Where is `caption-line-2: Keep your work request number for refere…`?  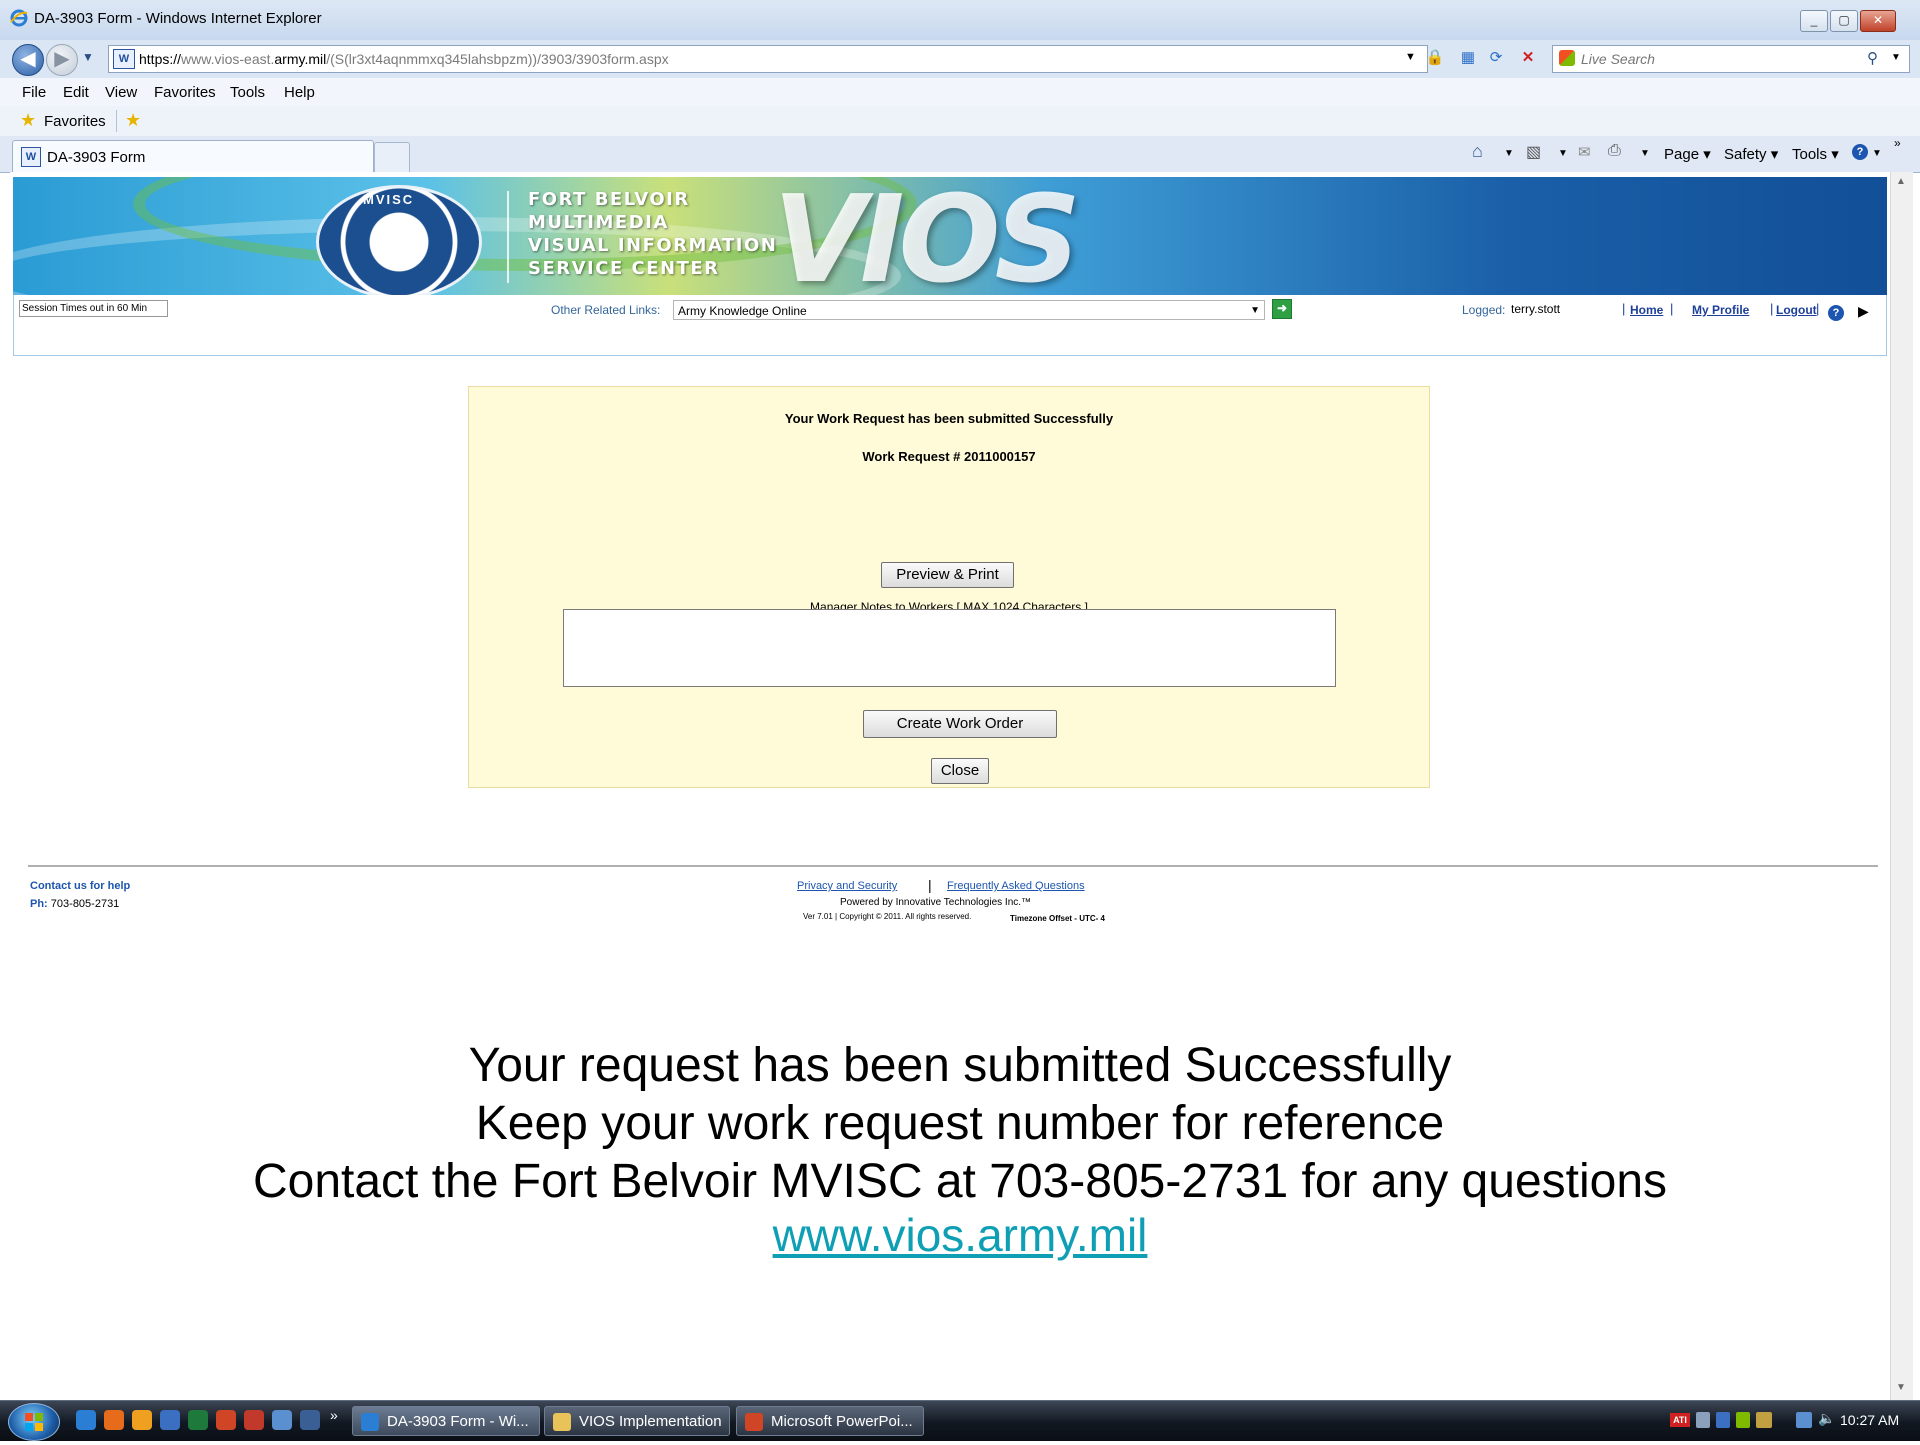 caption-line-2: Keep your work request number for refere… is located at coordinates (960, 1123).